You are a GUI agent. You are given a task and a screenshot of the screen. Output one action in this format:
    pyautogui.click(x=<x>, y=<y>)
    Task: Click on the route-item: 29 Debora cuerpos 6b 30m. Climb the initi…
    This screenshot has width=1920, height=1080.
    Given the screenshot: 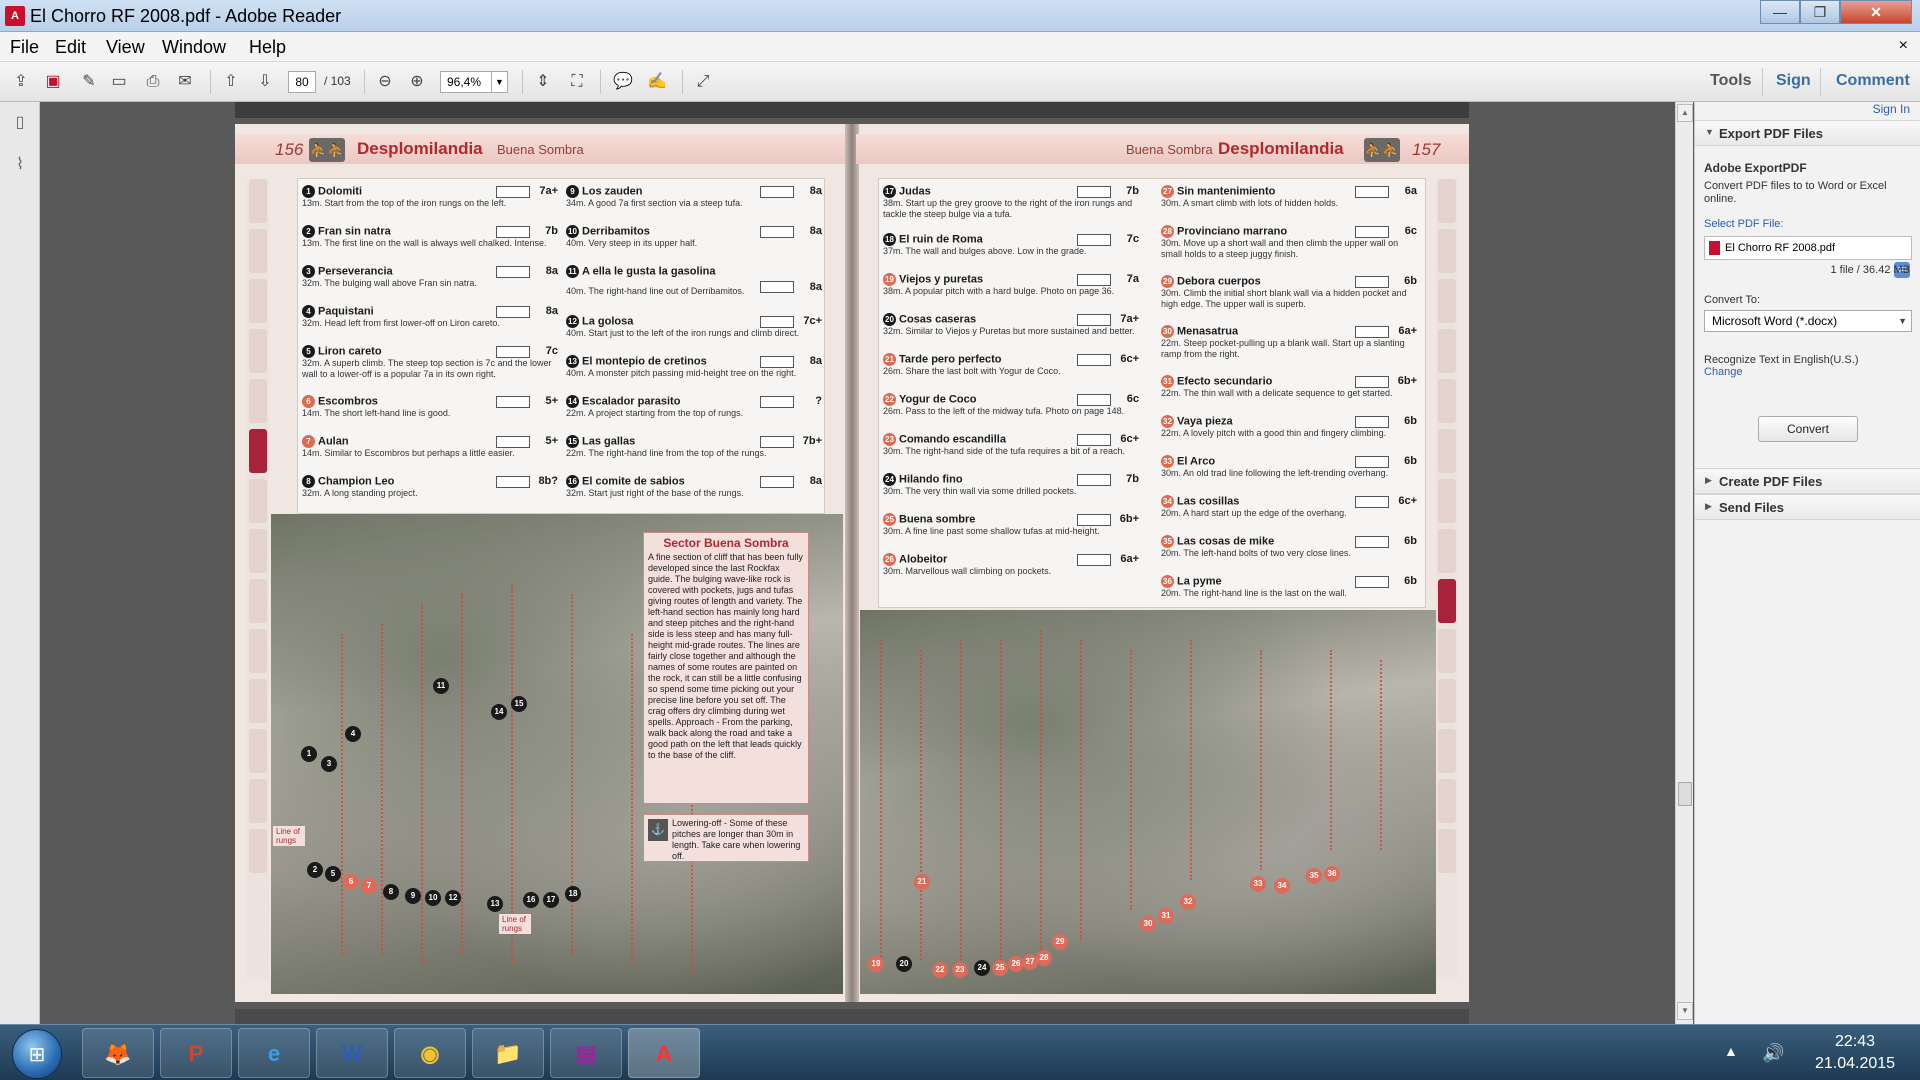 What is the action you would take?
    pyautogui.click(x=1289, y=292)
    